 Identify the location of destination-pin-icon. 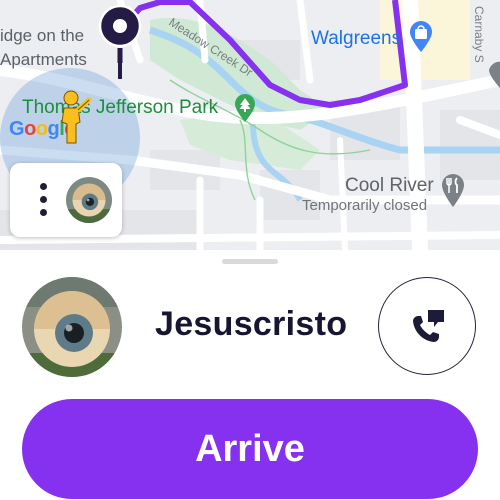
(120, 44).